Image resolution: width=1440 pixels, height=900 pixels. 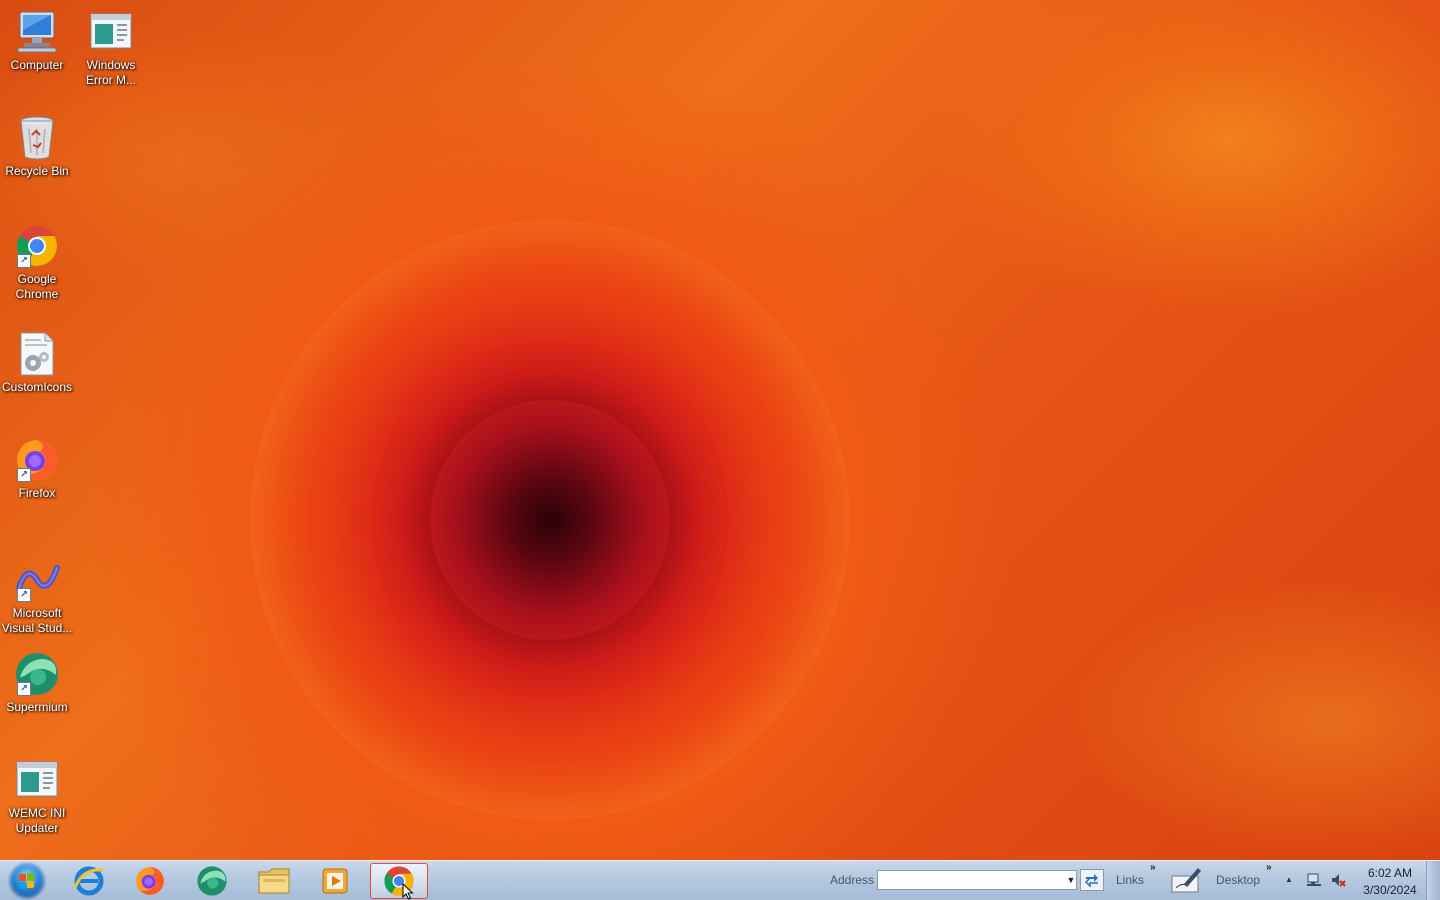 What do you see at coordinates (37, 707) in the screenshot?
I see `desktop-icon-label: Supermium` at bounding box center [37, 707].